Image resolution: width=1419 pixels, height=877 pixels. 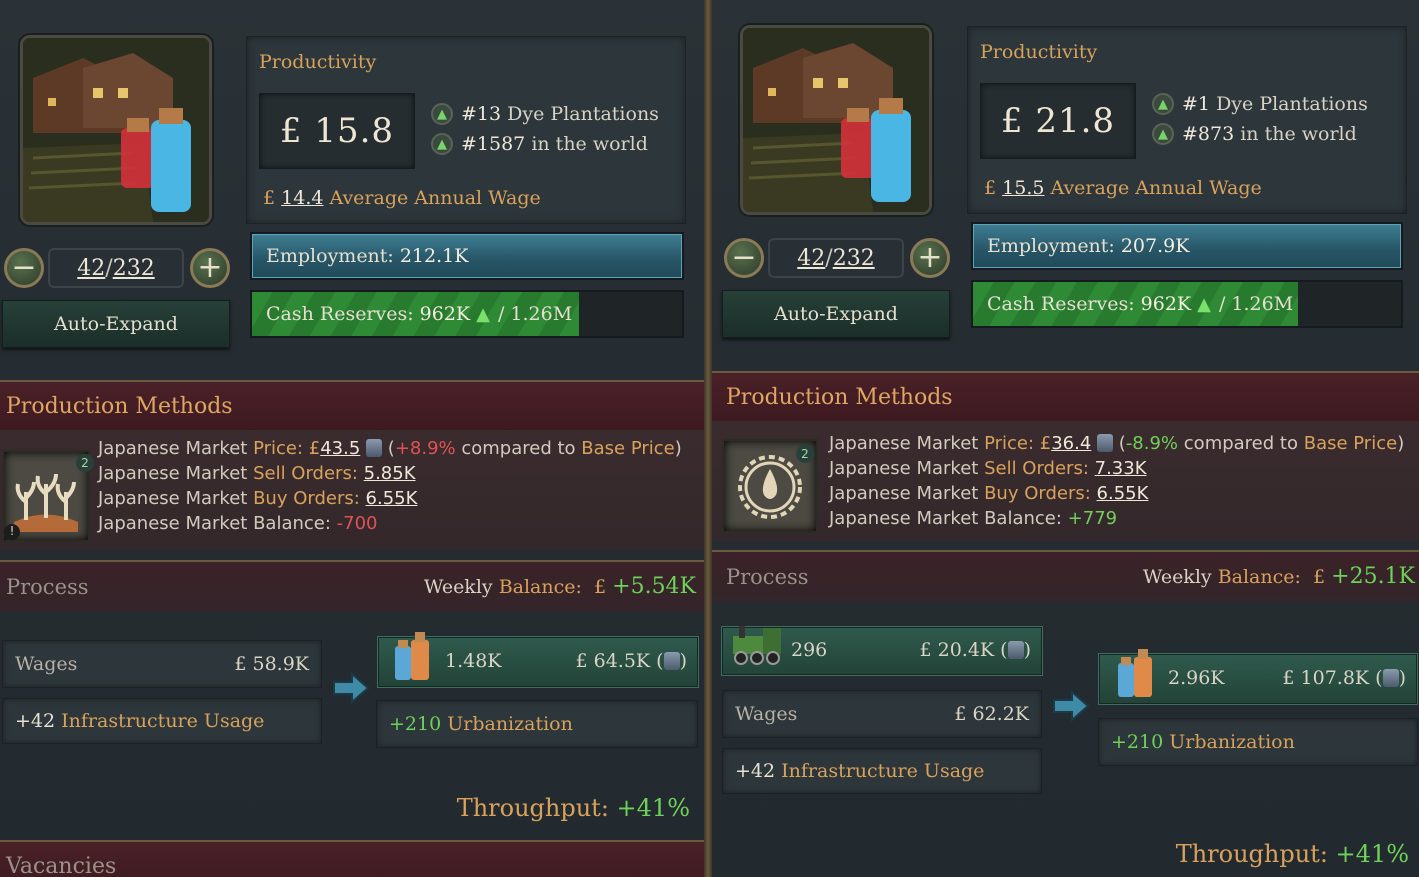 What do you see at coordinates (1373, 576) in the screenshot?
I see `weekly-balance-value: +25.1K` at bounding box center [1373, 576].